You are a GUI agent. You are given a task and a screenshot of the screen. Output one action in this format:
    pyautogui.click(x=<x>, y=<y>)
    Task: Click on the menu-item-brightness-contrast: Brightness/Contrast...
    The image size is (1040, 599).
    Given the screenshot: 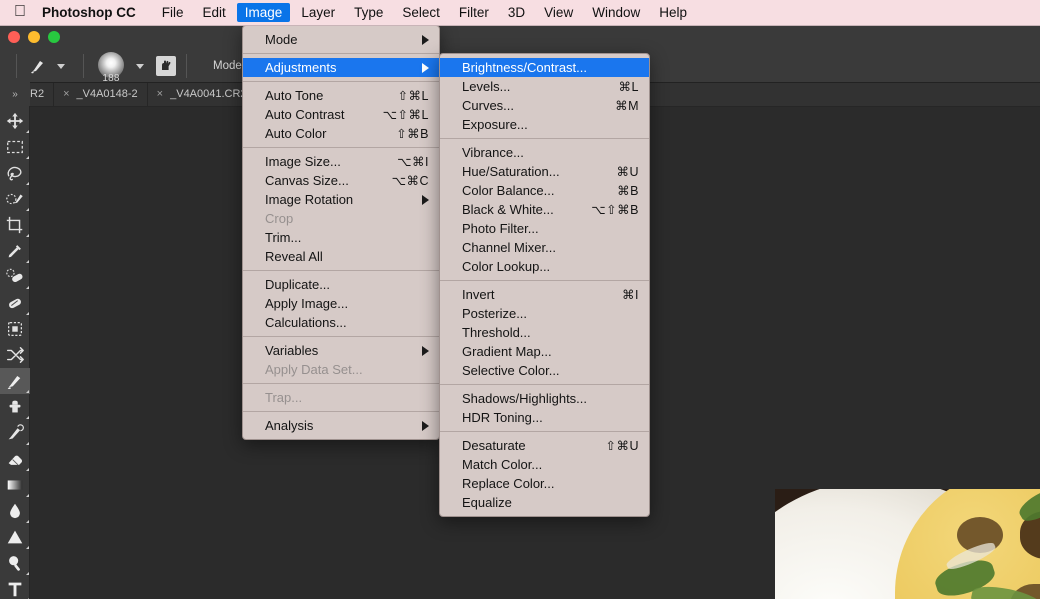 What is the action you would take?
    pyautogui.click(x=544, y=67)
    